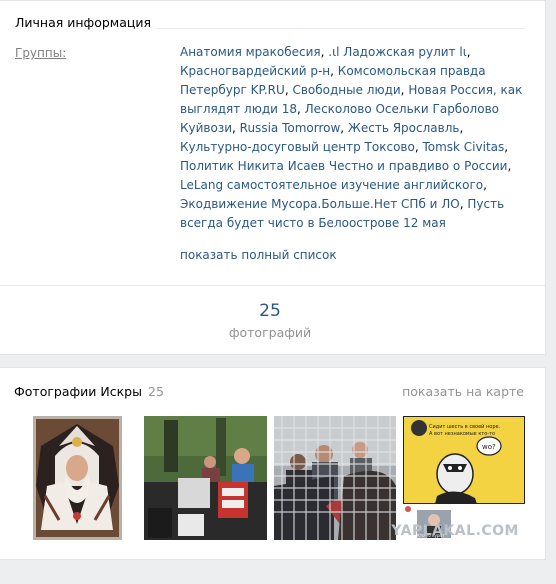 The height and width of the screenshot is (584, 556). I want to click on photos-title: Фотографии Искры 25, so click(89, 392).